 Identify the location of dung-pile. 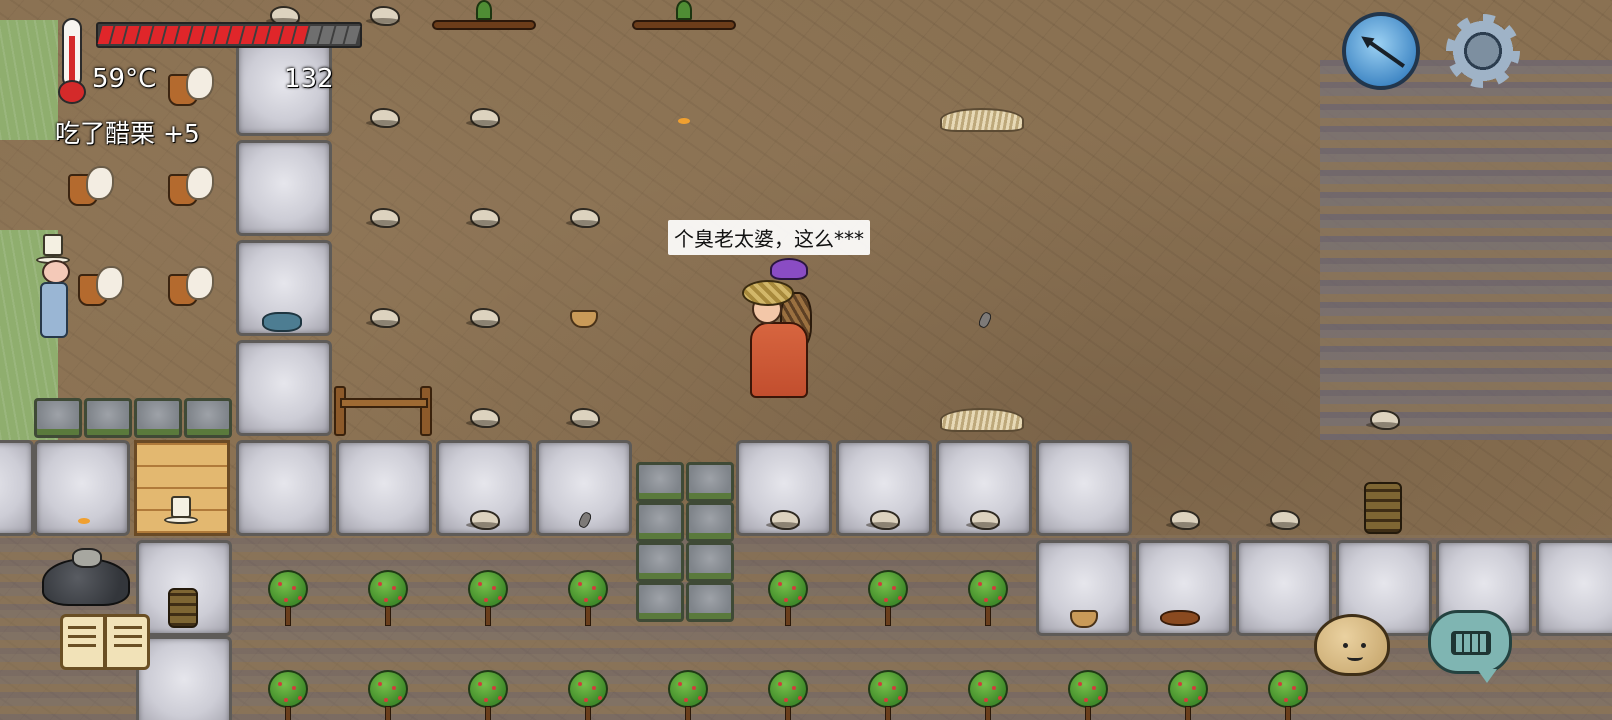
(1180, 618).